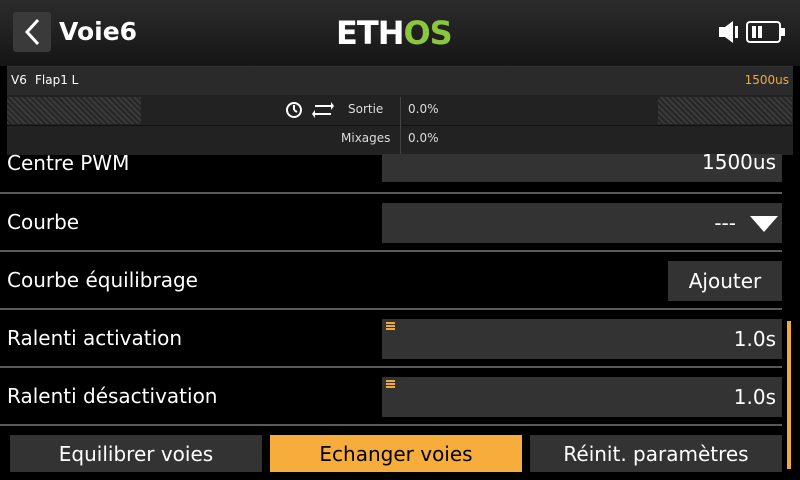 The image size is (800, 480). I want to click on reset-settings-button: Réinit. paramètres, so click(656, 453).